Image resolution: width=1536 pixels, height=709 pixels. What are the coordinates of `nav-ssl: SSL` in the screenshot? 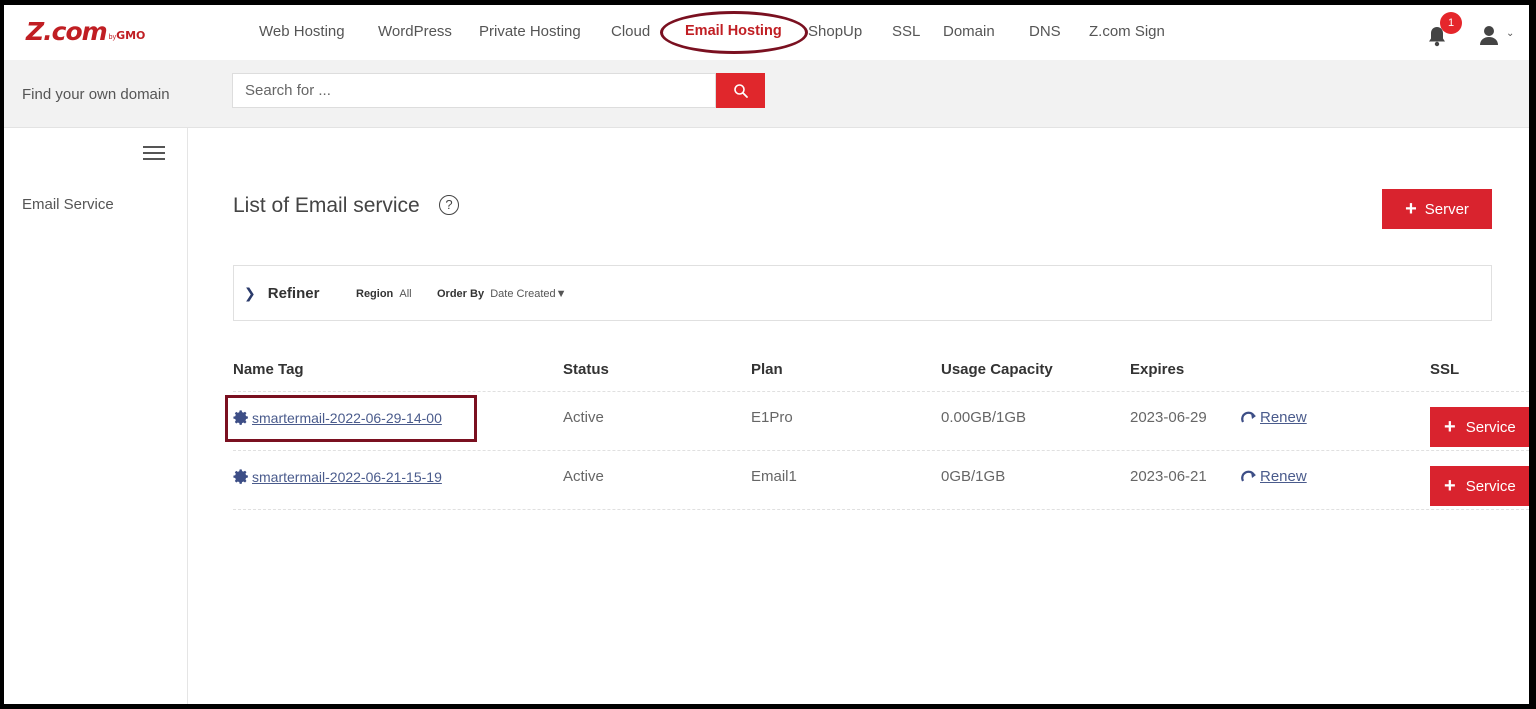 It's located at (906, 31).